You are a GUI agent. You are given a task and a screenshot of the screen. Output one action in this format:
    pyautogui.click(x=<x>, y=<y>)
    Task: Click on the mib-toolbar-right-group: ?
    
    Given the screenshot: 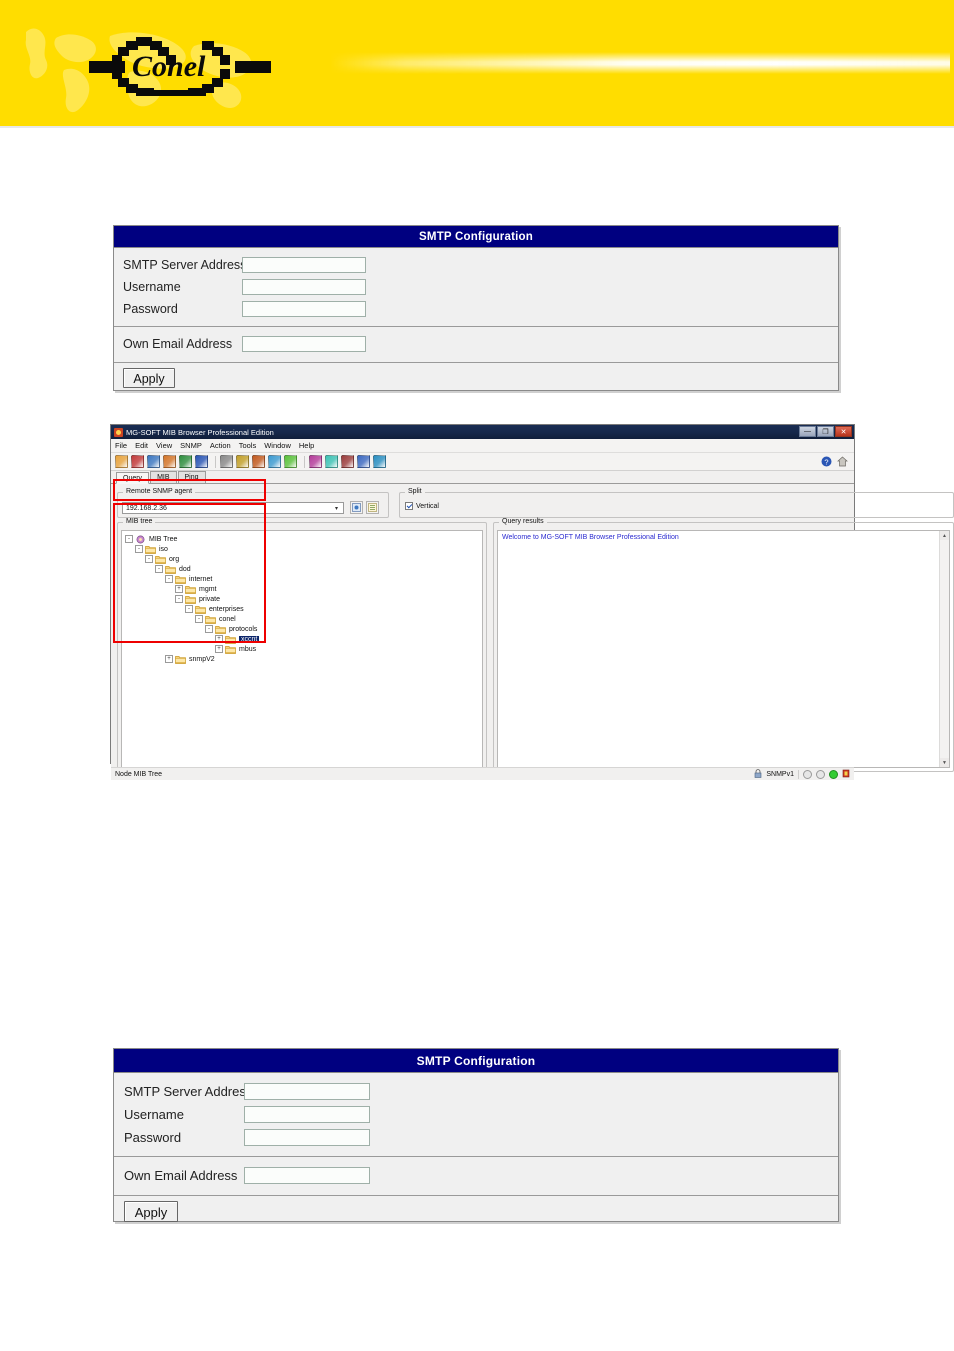 What is the action you would take?
    pyautogui.click(x=834, y=462)
    